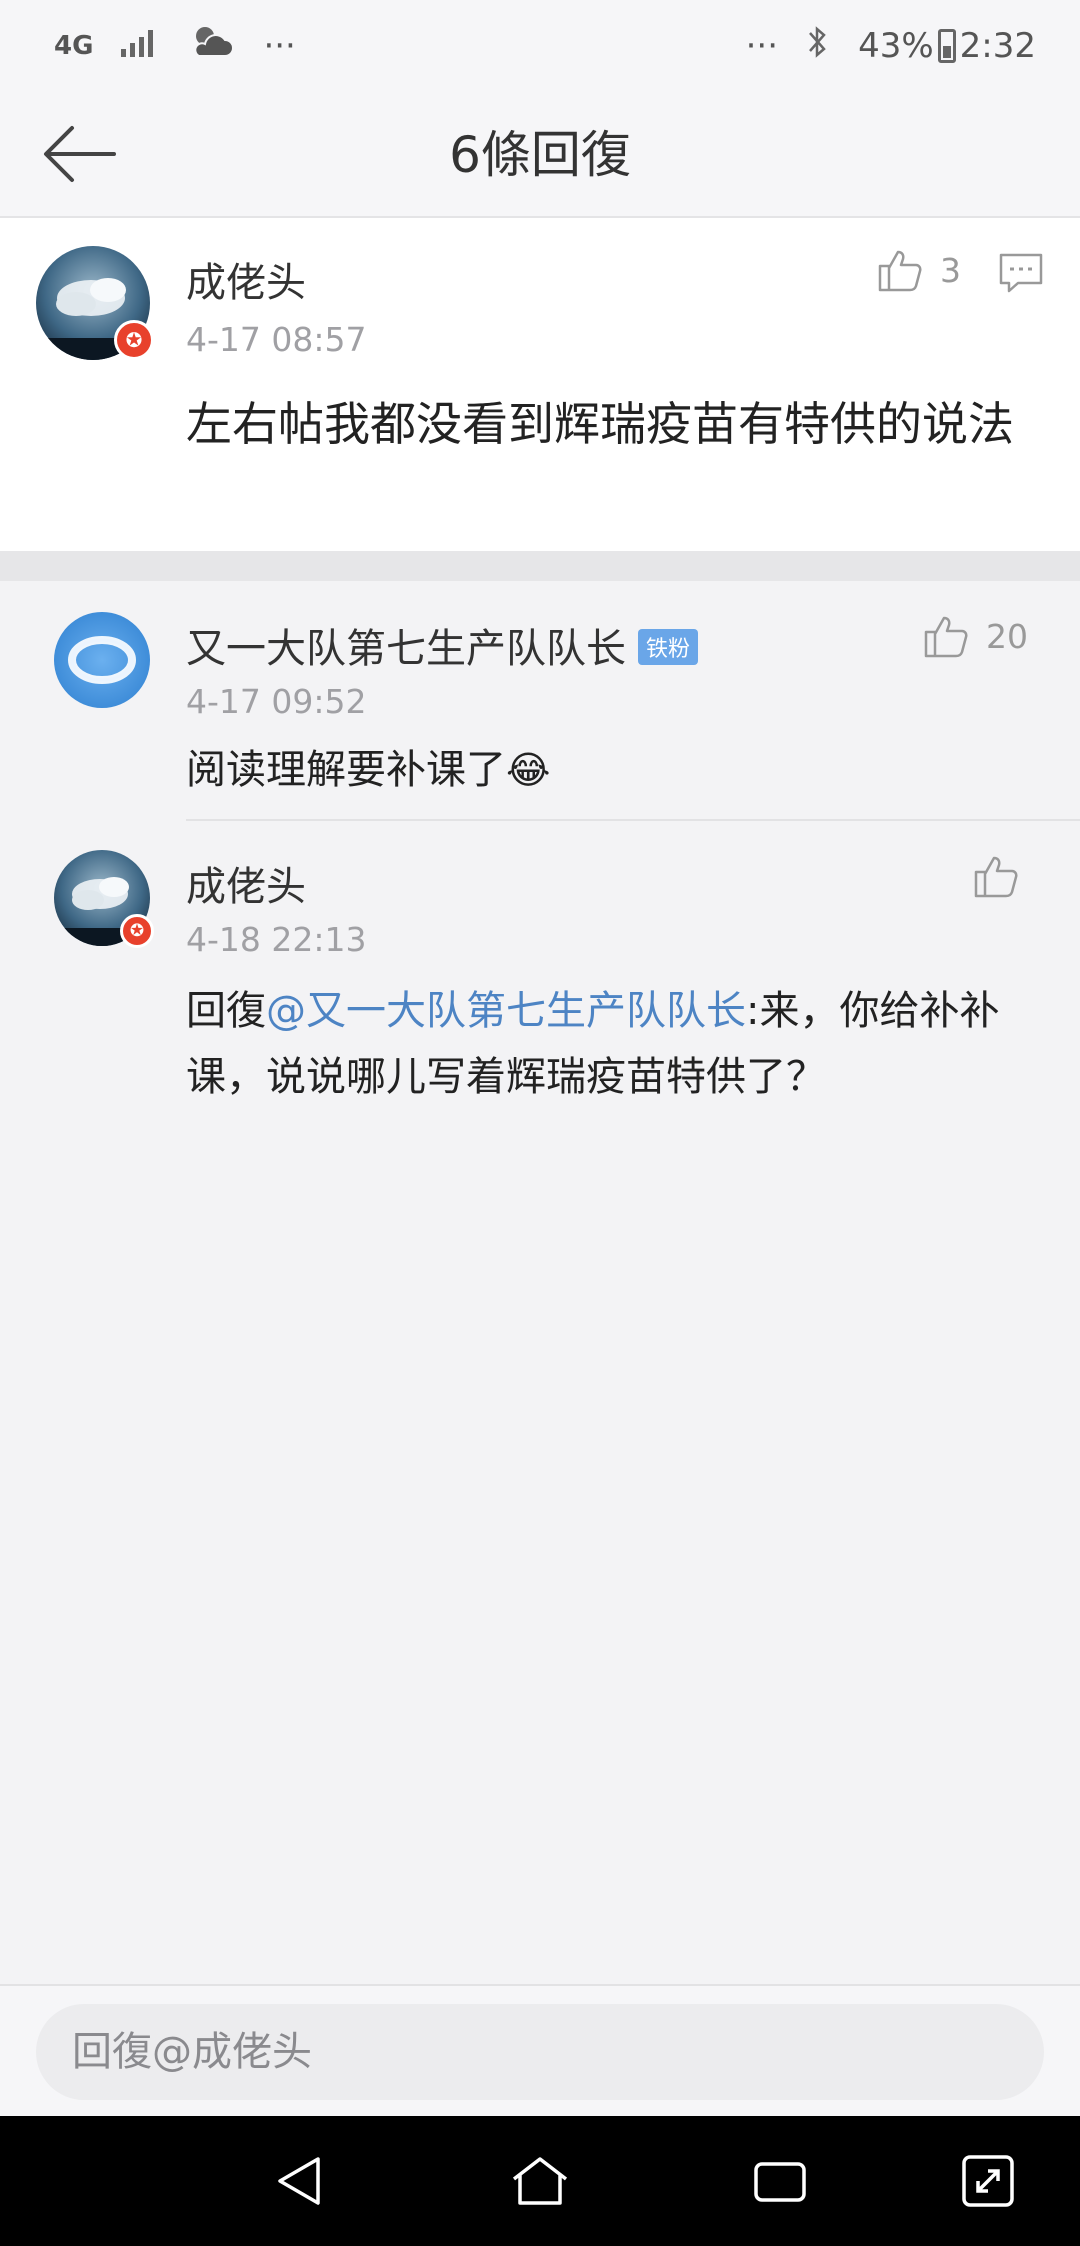  What do you see at coordinates (762, 46) in the screenshot?
I see `more-indicators-right: ···` at bounding box center [762, 46].